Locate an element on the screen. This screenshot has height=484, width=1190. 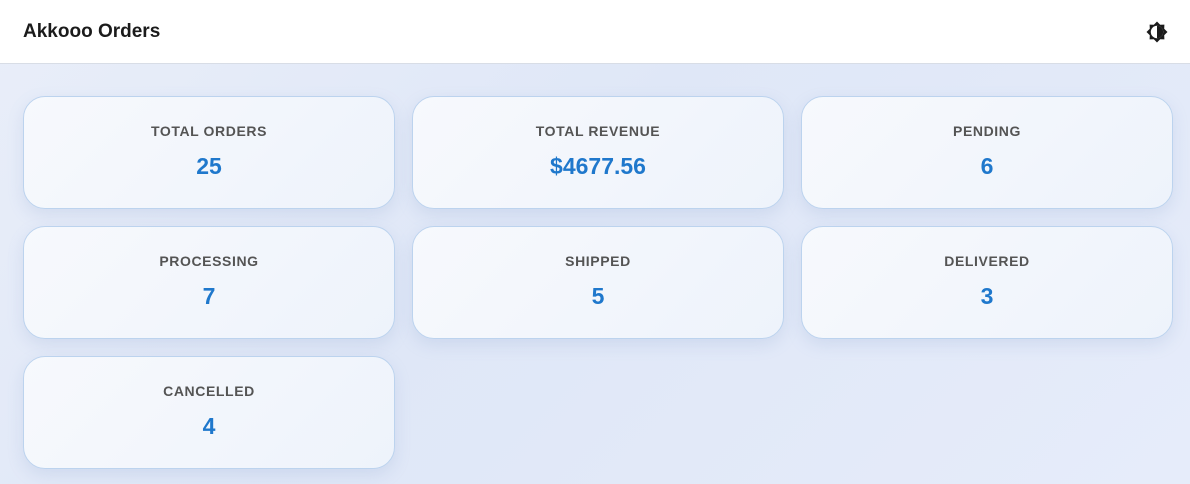
page-title: Akkooo Orders is located at coordinates (92, 31).